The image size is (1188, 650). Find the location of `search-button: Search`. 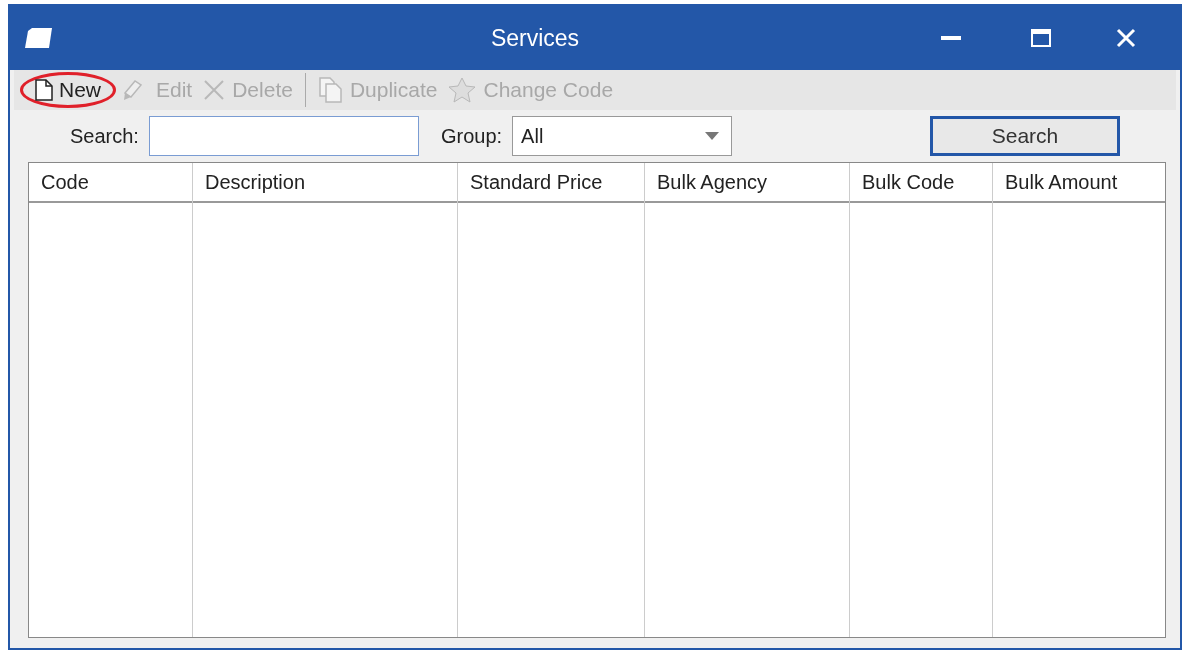

search-button: Search is located at coordinates (1025, 136).